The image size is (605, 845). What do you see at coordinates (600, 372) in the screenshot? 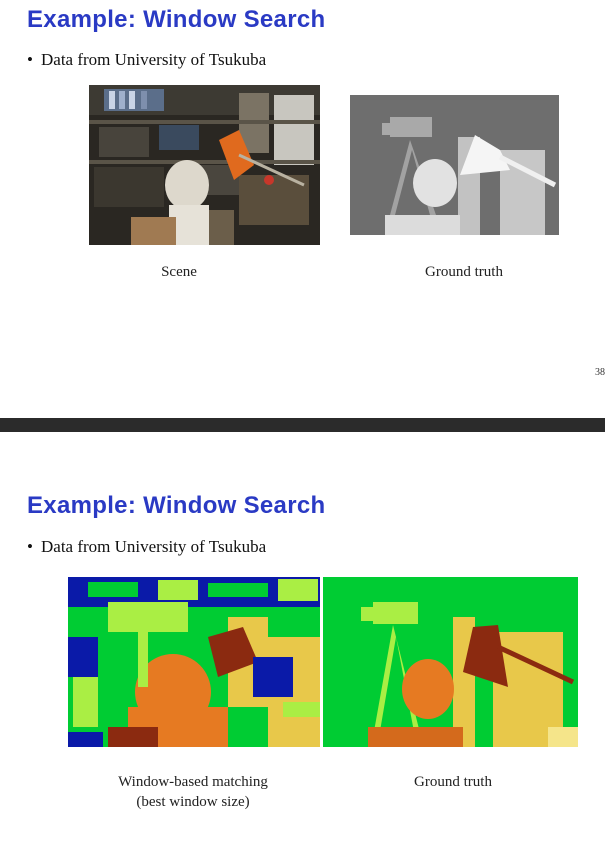
I see `page-number: 38` at bounding box center [600, 372].